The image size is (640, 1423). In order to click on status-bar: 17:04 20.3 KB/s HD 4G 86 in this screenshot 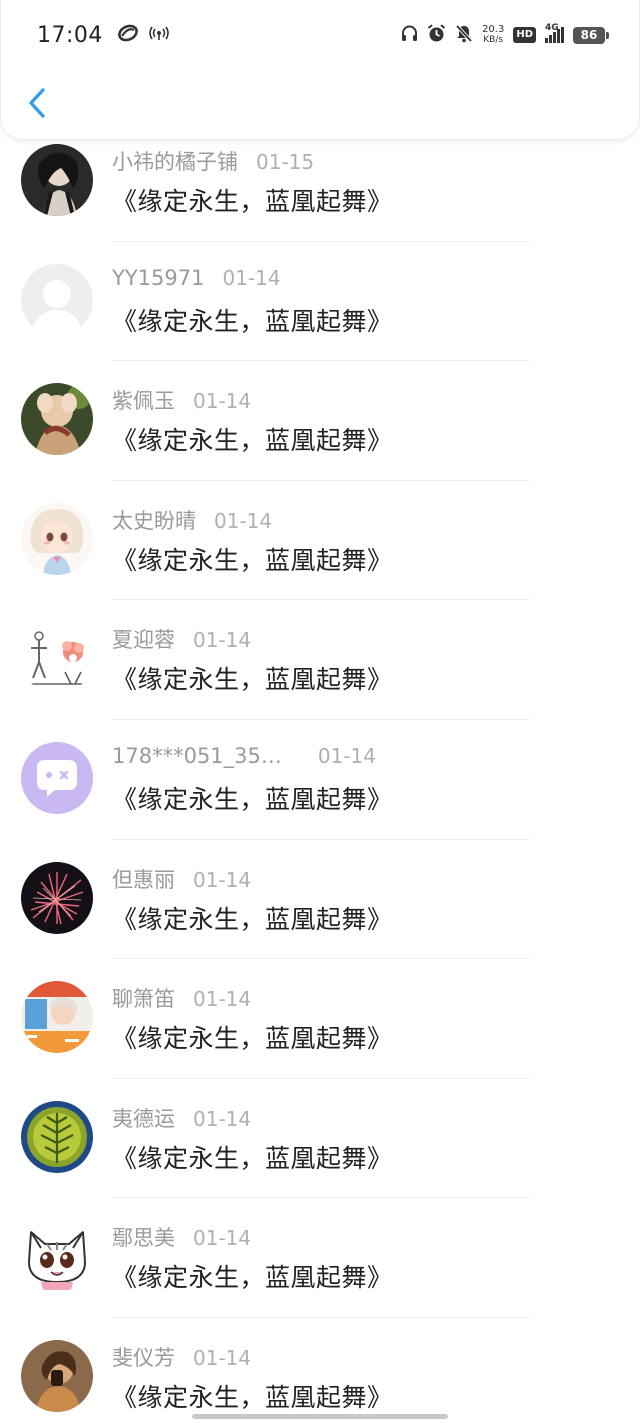, I will do `click(320, 35)`.